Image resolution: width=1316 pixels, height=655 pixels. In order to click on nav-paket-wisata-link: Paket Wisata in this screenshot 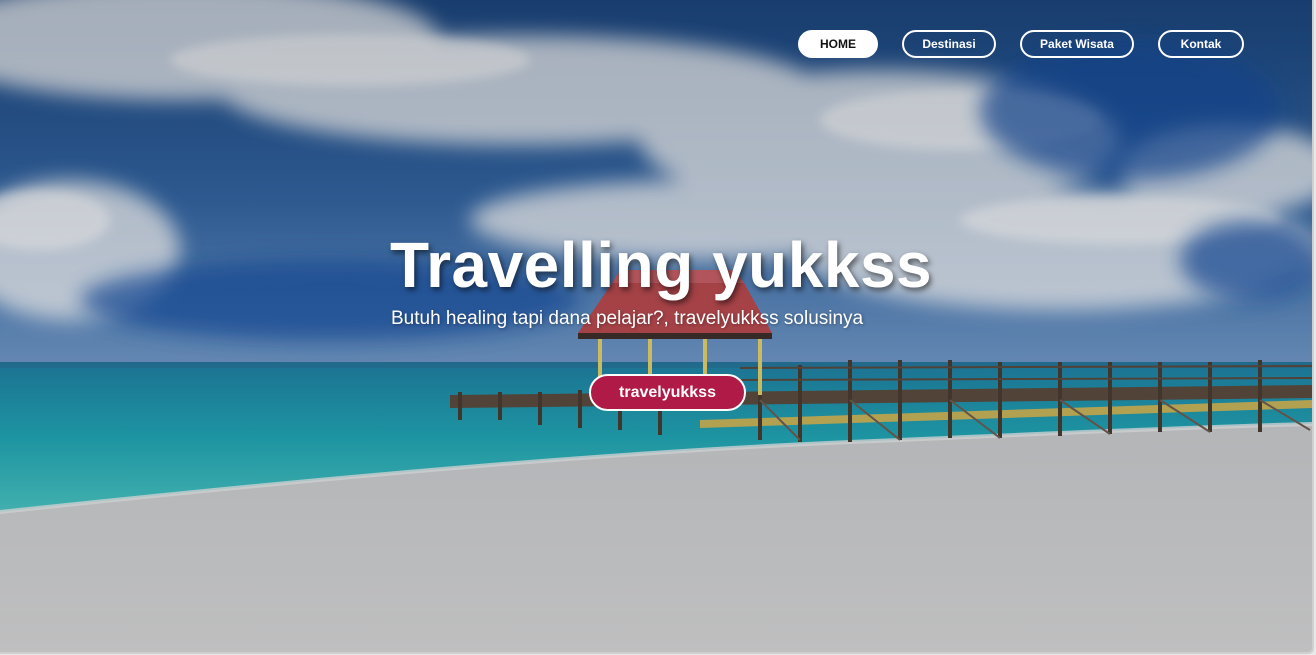, I will do `click(1077, 44)`.